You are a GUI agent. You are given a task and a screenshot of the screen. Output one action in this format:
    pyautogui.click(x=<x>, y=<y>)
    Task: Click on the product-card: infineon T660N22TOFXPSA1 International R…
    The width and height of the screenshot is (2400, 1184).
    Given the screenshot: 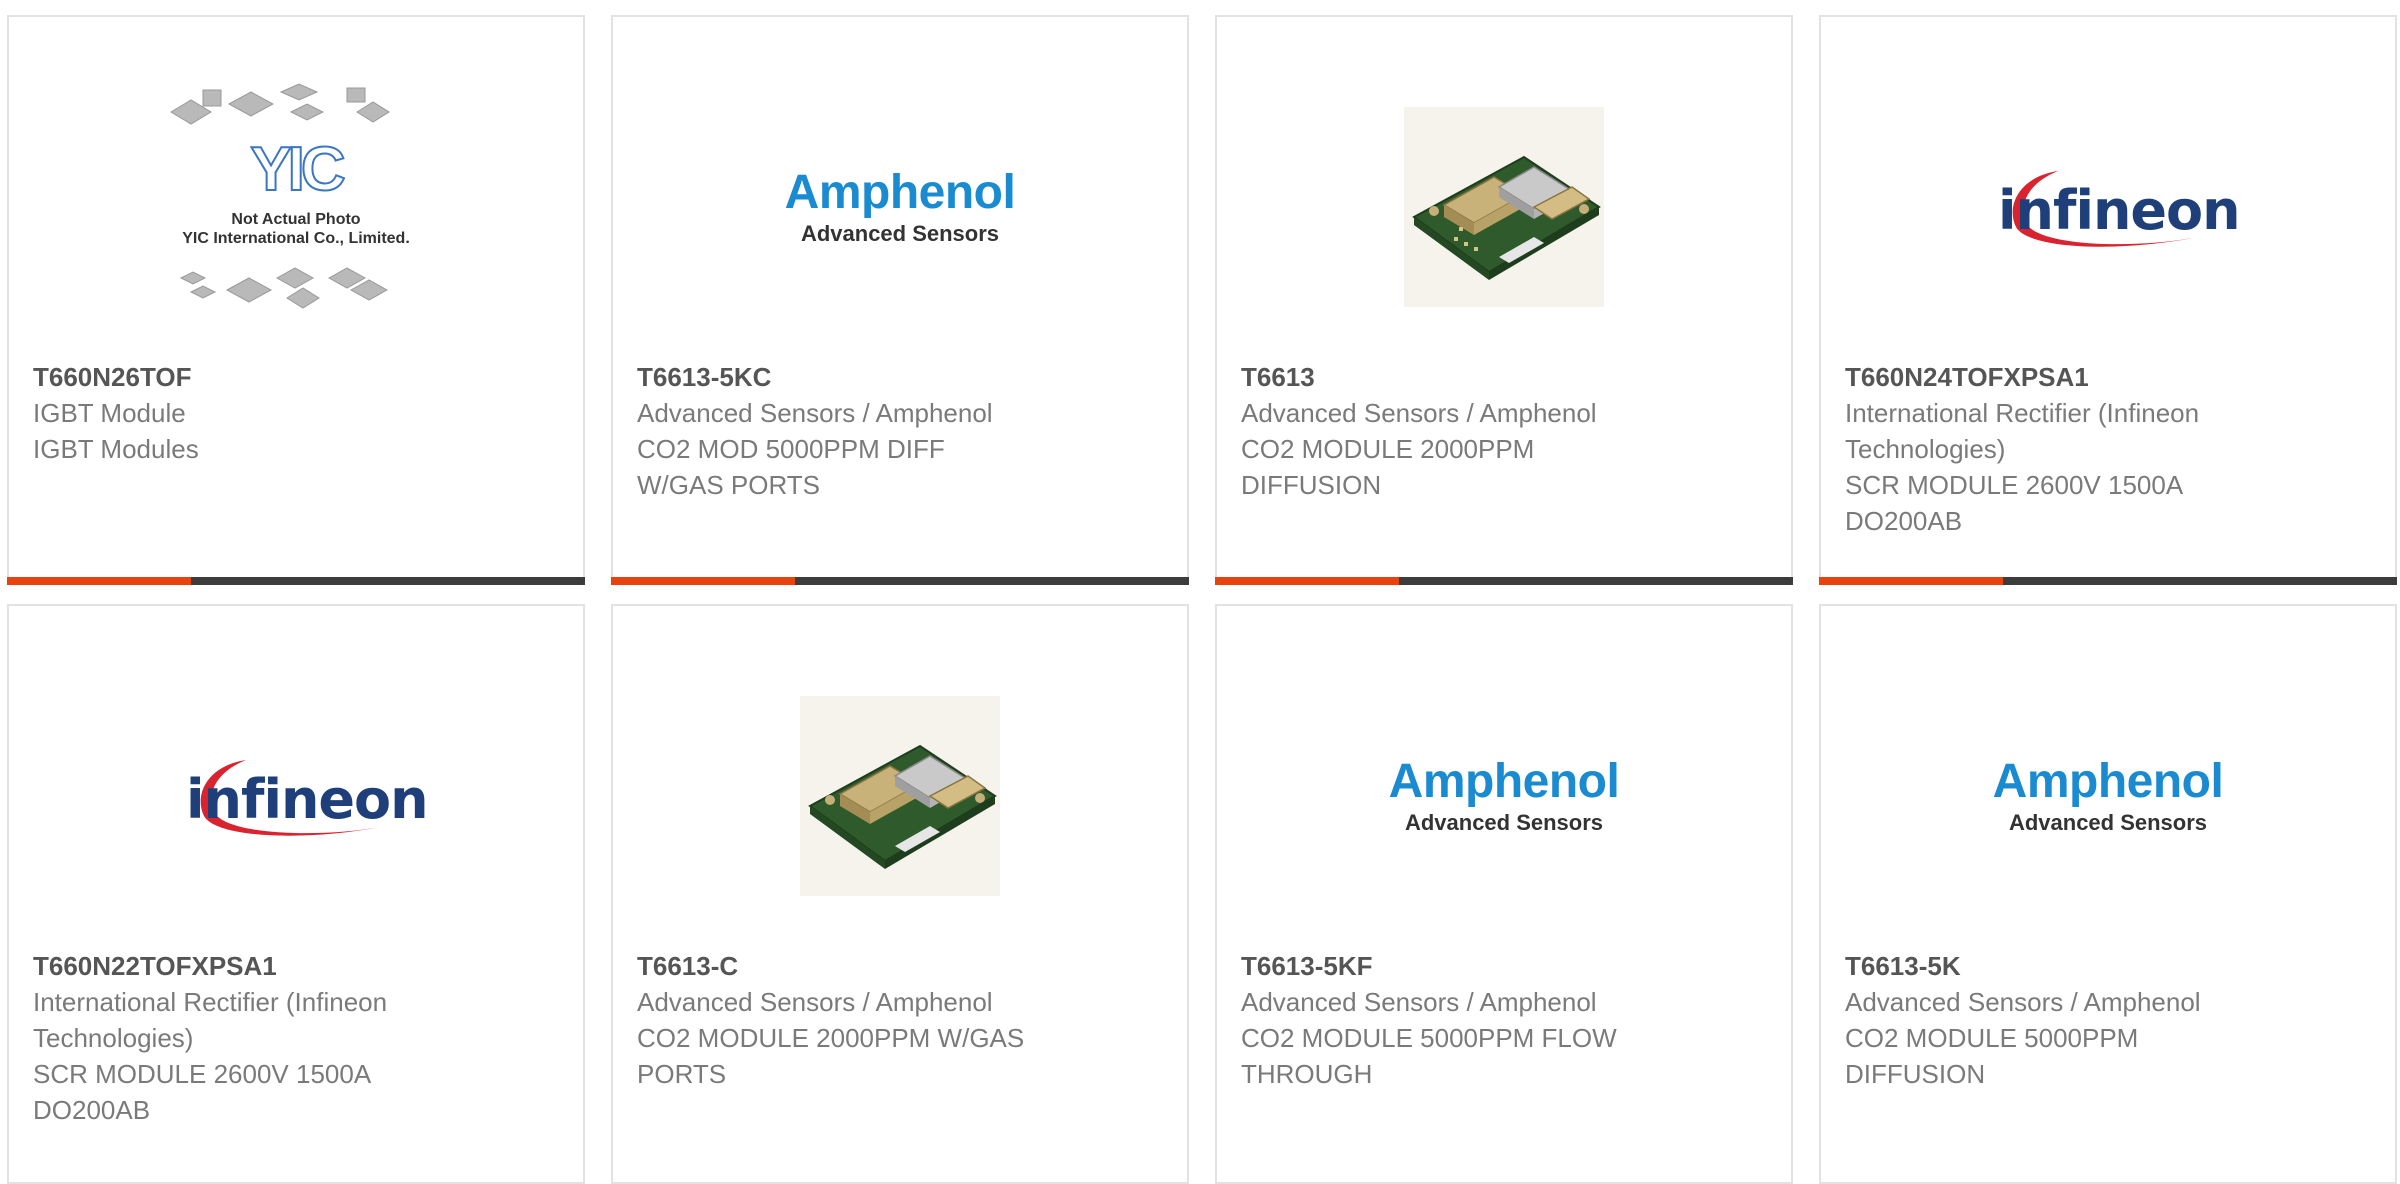 What is the action you would take?
    pyautogui.click(x=296, y=894)
    